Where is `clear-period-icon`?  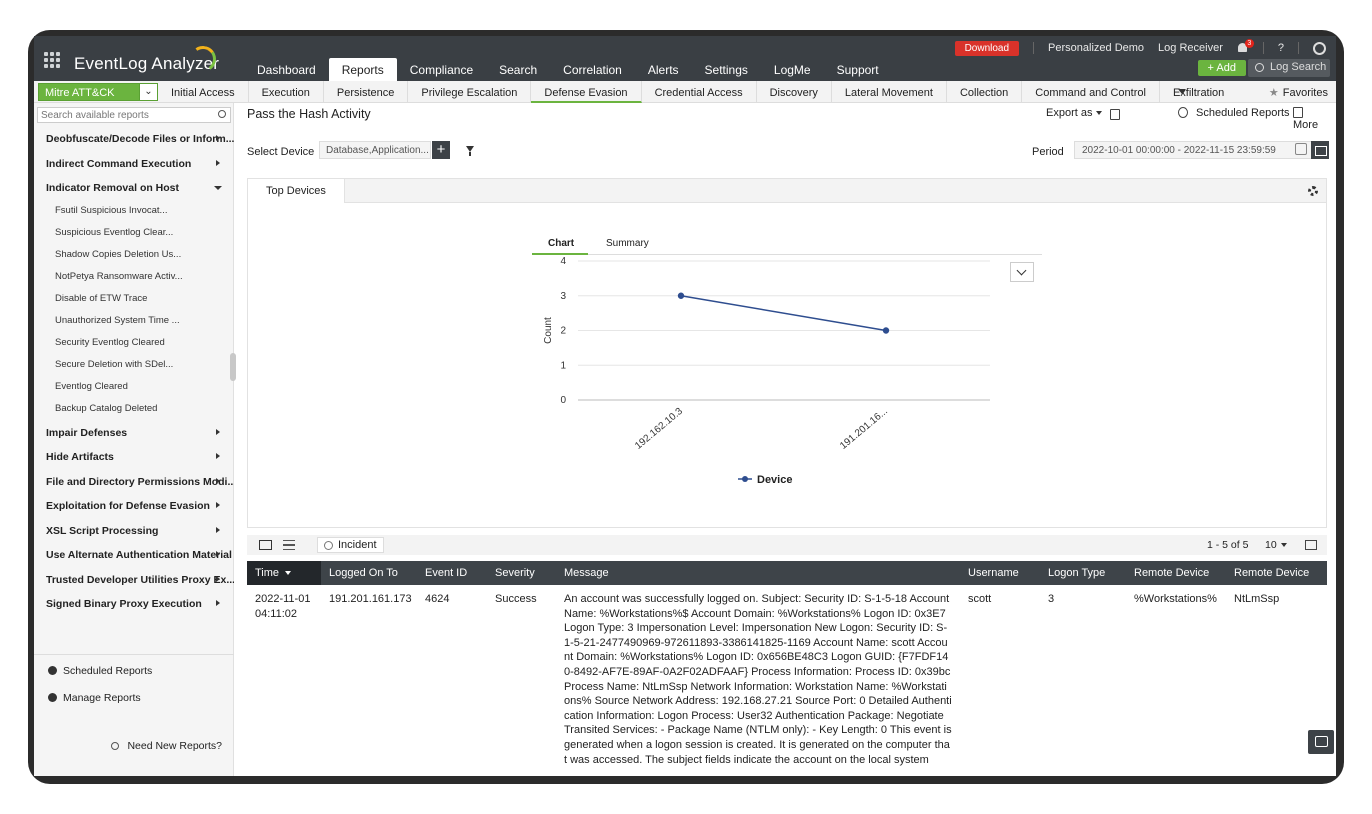 clear-period-icon is located at coordinates (1301, 149).